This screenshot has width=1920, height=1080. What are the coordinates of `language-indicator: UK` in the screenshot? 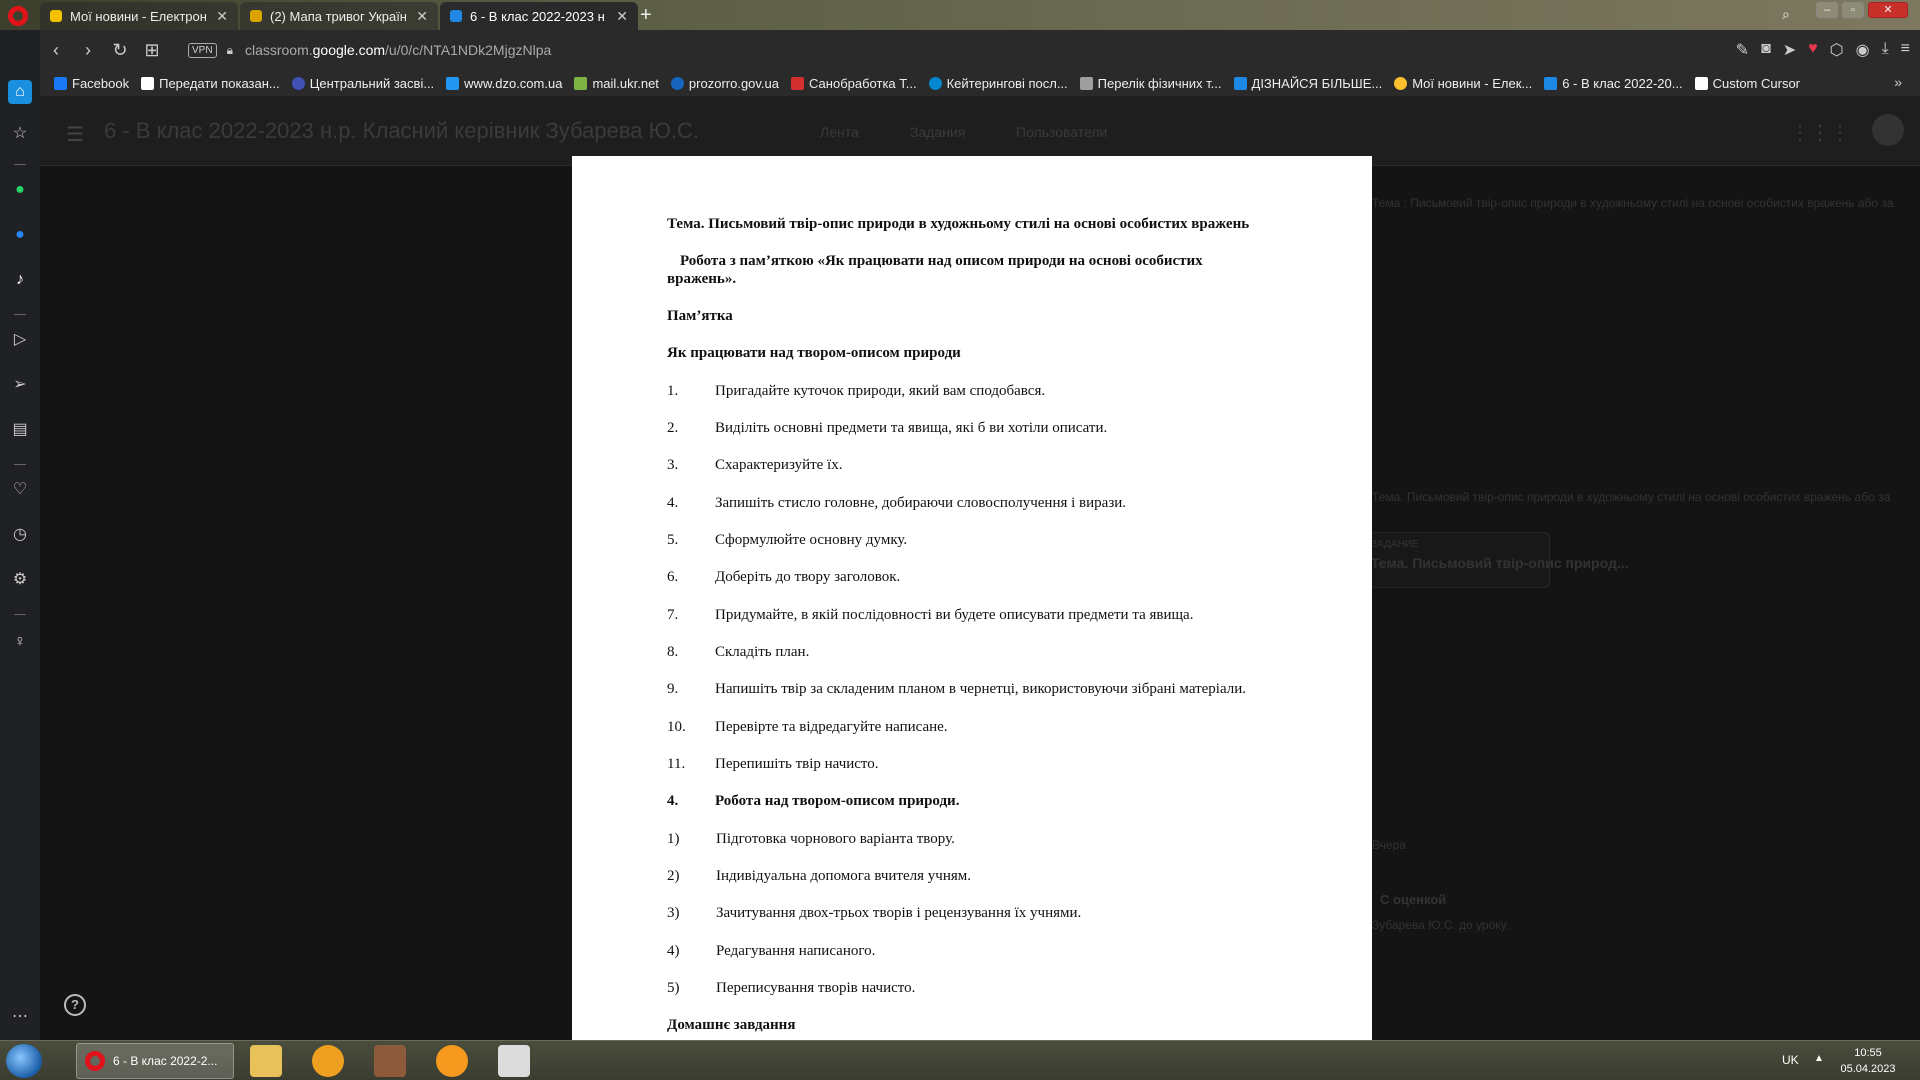 It's located at (1790, 1060).